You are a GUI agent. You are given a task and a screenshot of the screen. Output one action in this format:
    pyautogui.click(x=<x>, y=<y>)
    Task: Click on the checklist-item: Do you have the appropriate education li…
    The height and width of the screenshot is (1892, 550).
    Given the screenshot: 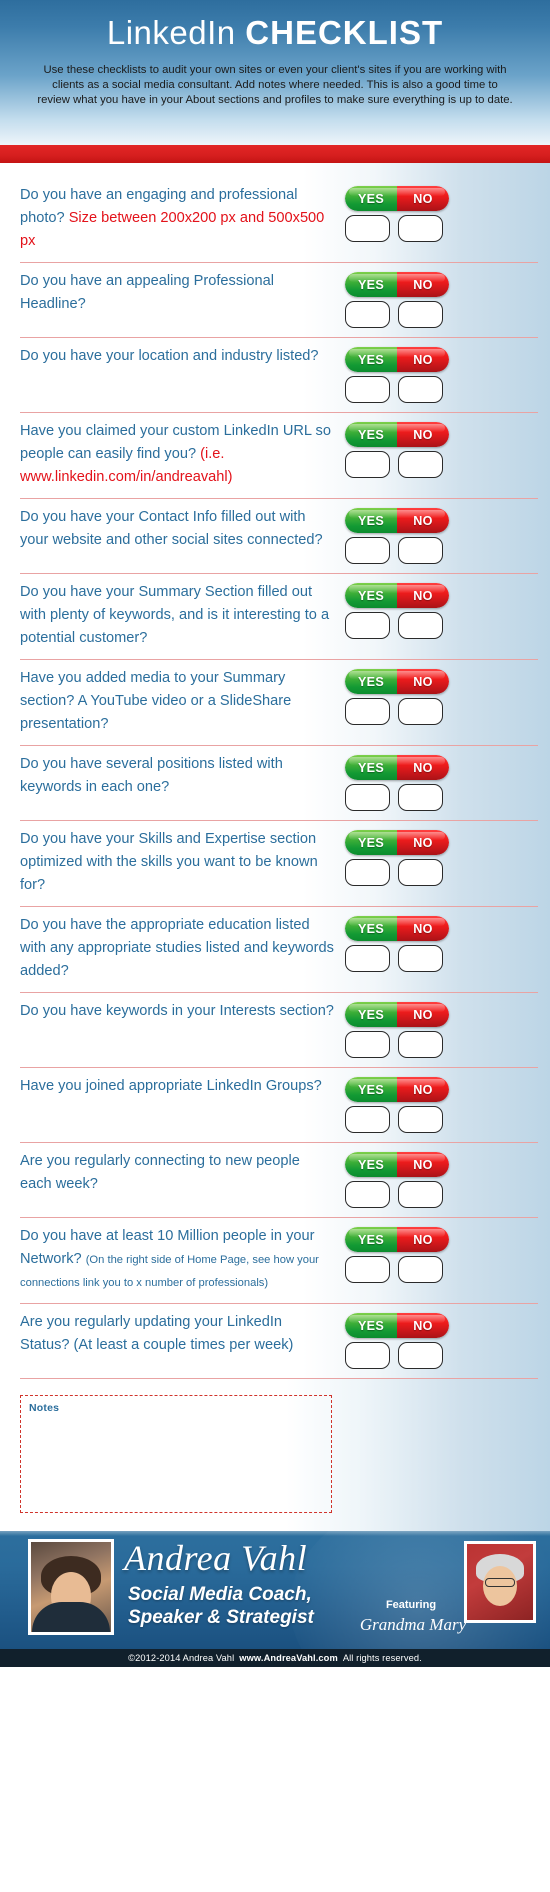 What is the action you would take?
    pyautogui.click(x=279, y=950)
    